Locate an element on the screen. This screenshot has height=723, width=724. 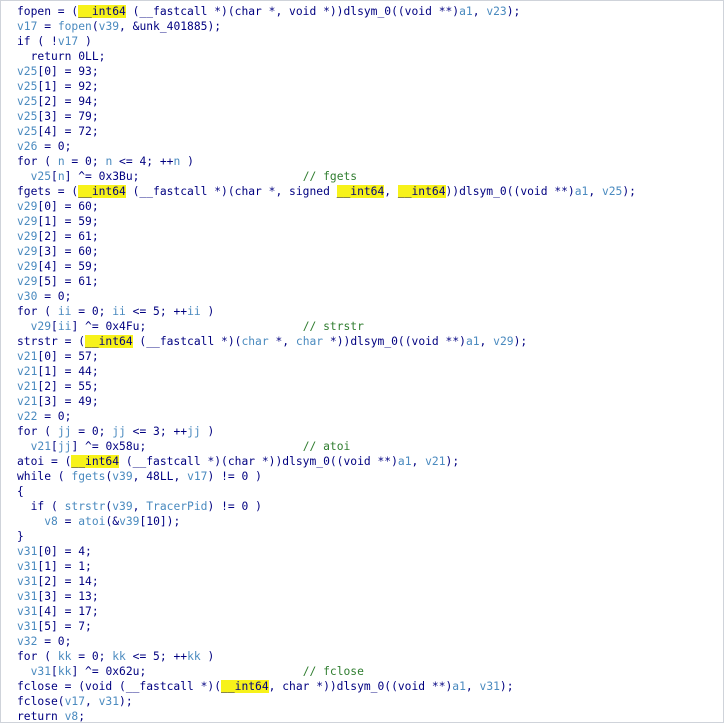
code-token: v17 is located at coordinates (197, 476).